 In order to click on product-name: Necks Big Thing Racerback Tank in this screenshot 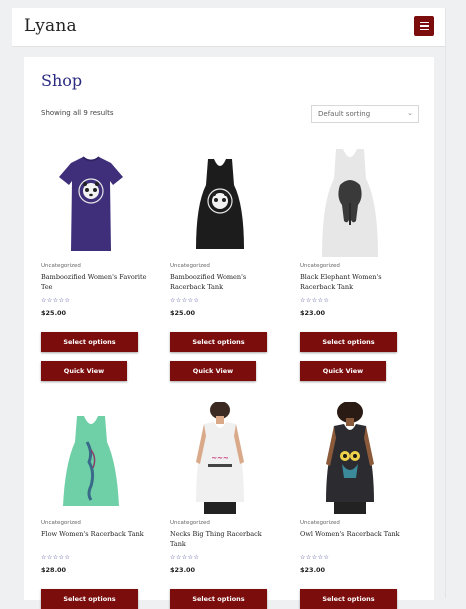, I will do `click(224, 539)`.